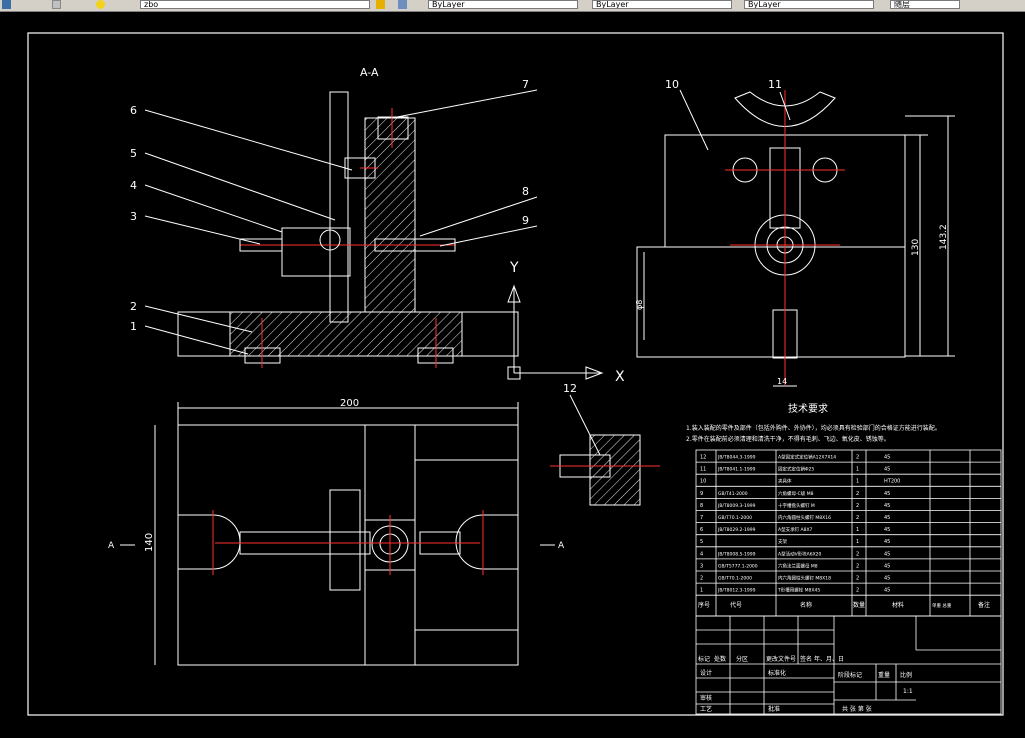  Describe the element at coordinates (942, 605) in the screenshot. I see `bom-header-weight: 单重 总重` at that location.